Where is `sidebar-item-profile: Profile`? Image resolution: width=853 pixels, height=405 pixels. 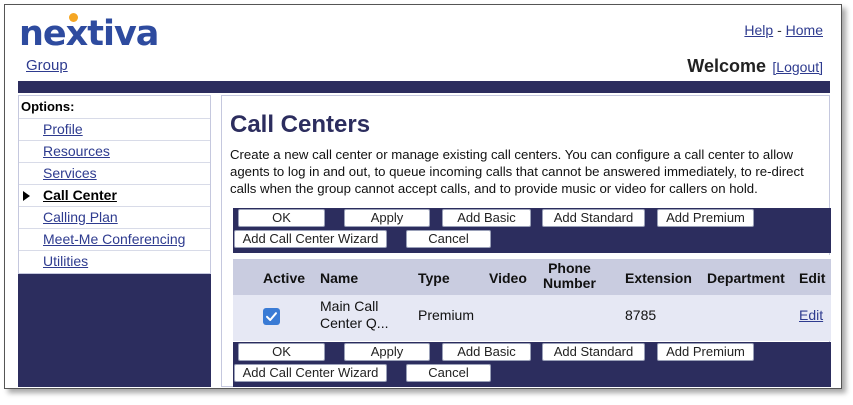 sidebar-item-profile: Profile is located at coordinates (114, 129).